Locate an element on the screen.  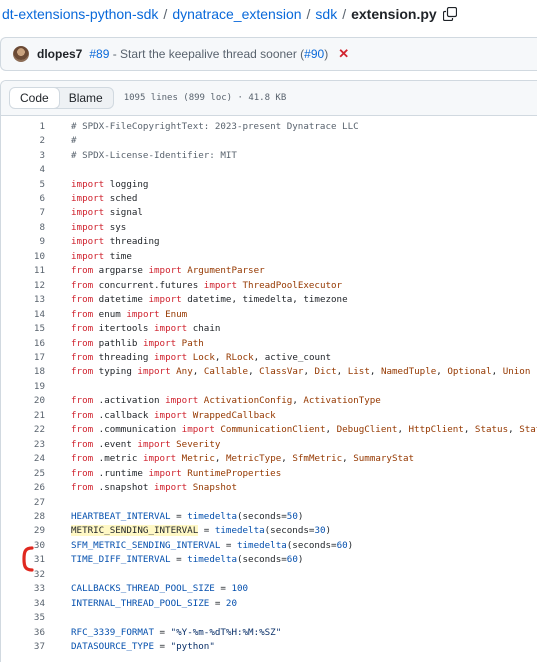
code-line: 27 is located at coordinates (269, 502).